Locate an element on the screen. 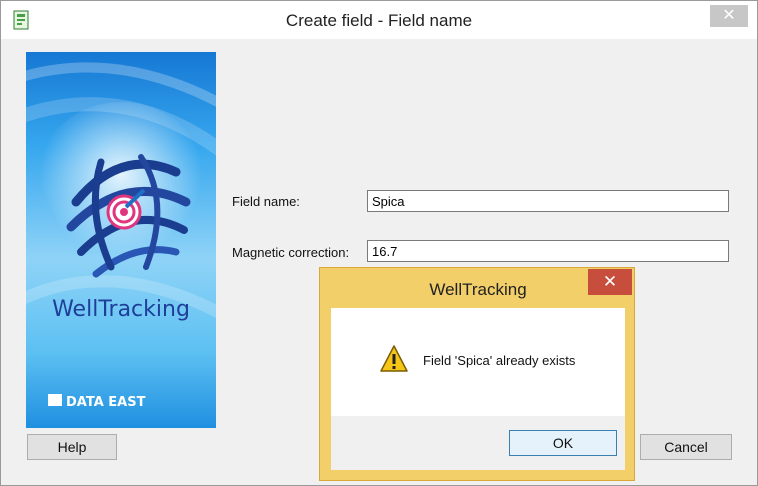  ok-button: OK is located at coordinates (563, 443).